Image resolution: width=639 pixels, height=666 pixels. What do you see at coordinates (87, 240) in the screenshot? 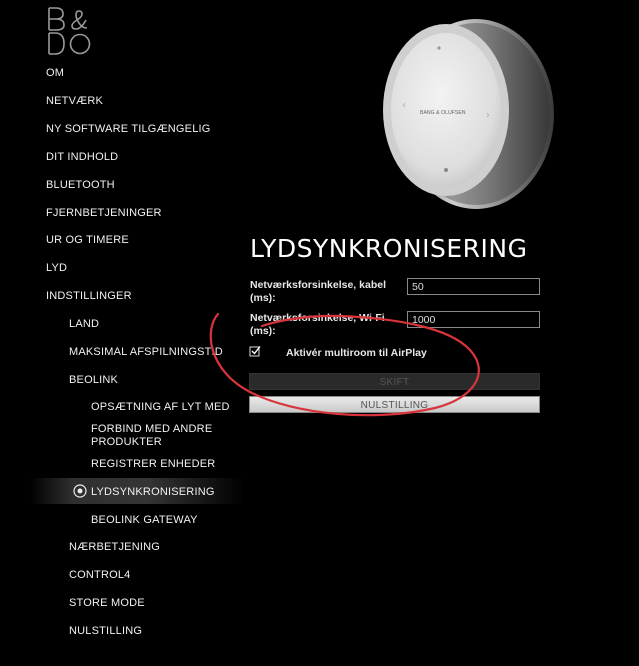
I see `nav-item-ur-og-timere: UR OG TIMERE` at bounding box center [87, 240].